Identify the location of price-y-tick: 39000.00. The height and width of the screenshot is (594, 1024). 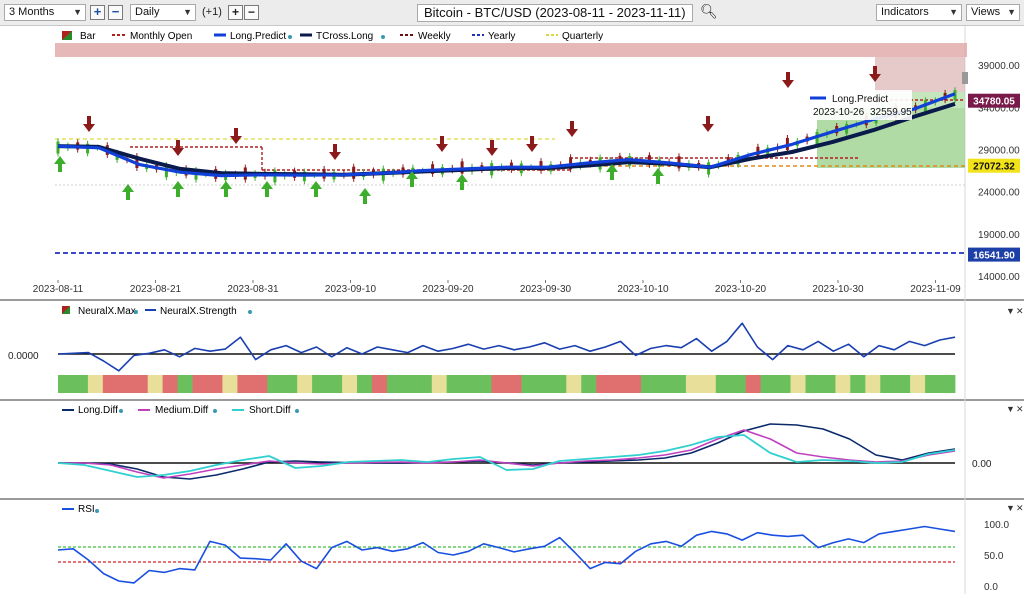
(999, 66).